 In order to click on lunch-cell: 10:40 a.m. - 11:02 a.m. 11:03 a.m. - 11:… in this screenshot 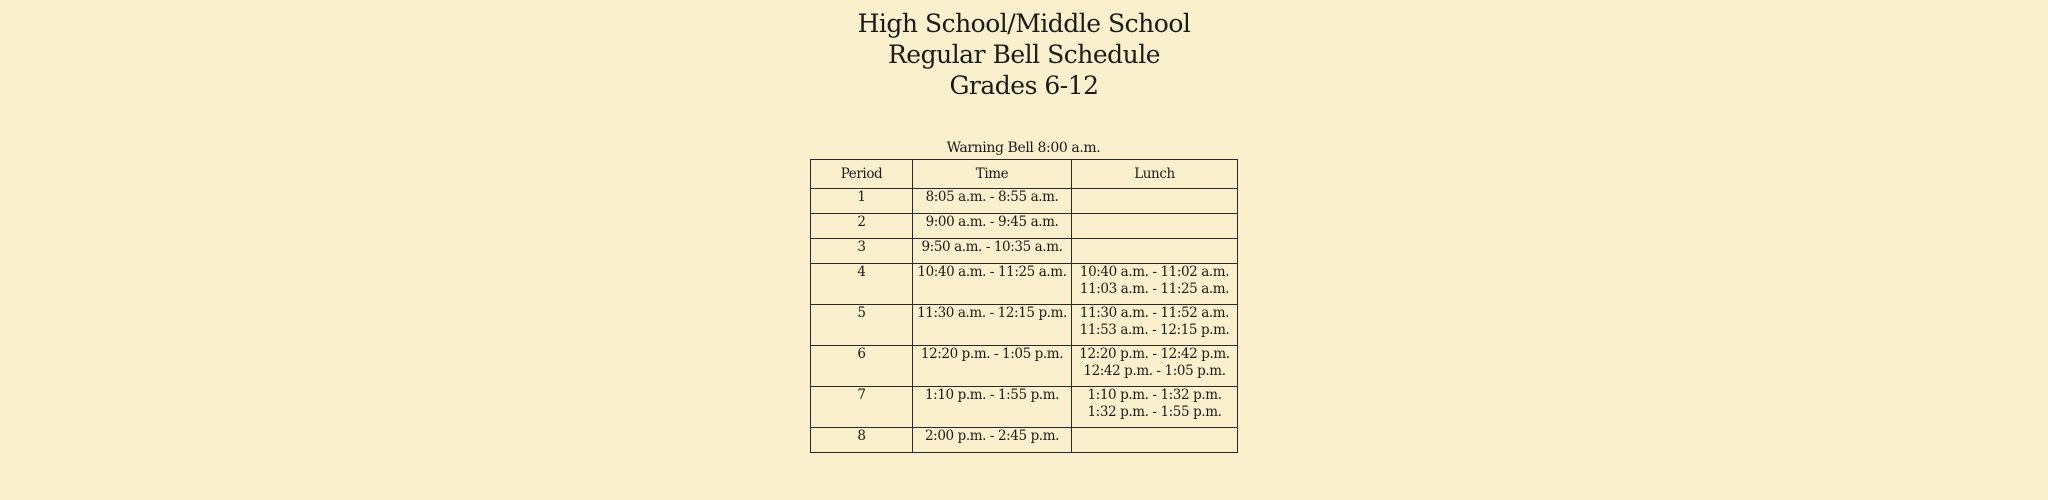, I will do `click(1154, 284)`.